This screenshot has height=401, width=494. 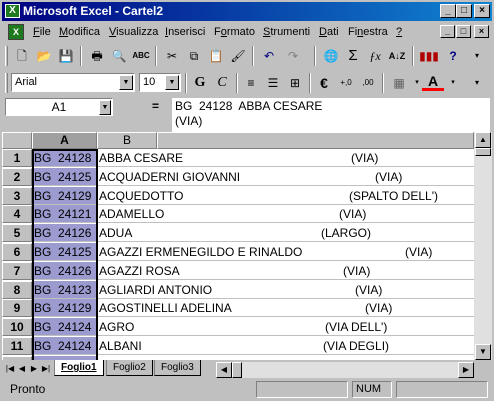 I want to click on spelling-icon: ABC, so click(x=141, y=56).